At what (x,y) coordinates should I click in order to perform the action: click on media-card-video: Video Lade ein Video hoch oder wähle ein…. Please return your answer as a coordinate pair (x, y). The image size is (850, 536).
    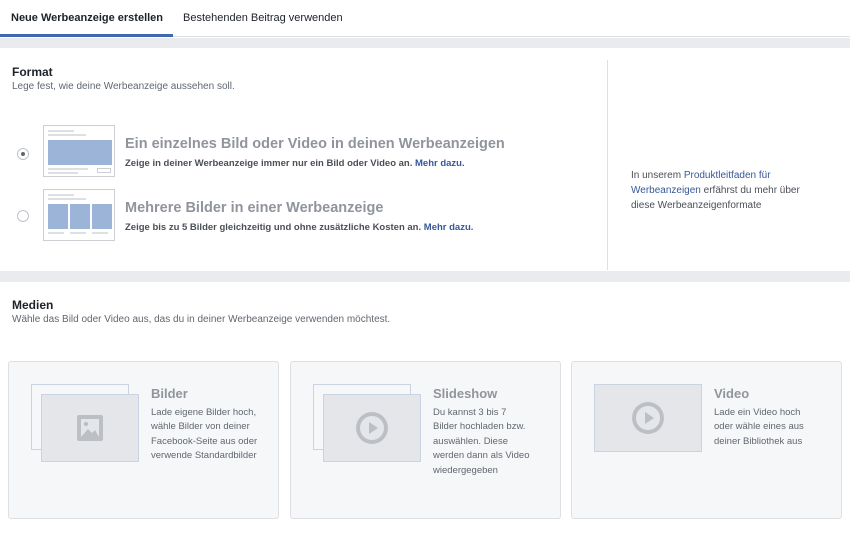
    Looking at the image, I should click on (706, 440).